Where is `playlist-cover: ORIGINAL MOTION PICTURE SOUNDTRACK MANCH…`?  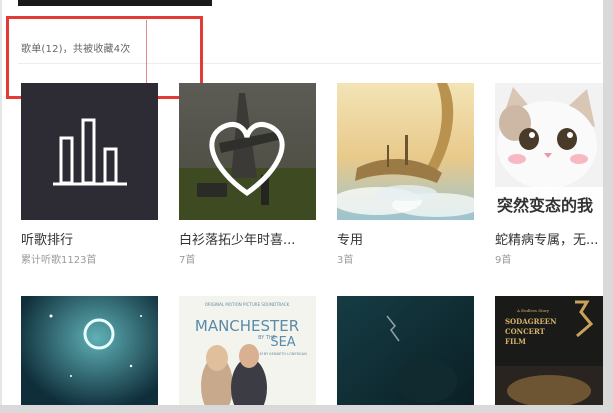
playlist-cover: ORIGINAL MOTION PICTURE SOUNDTRACK MANCH… is located at coordinates (247, 354).